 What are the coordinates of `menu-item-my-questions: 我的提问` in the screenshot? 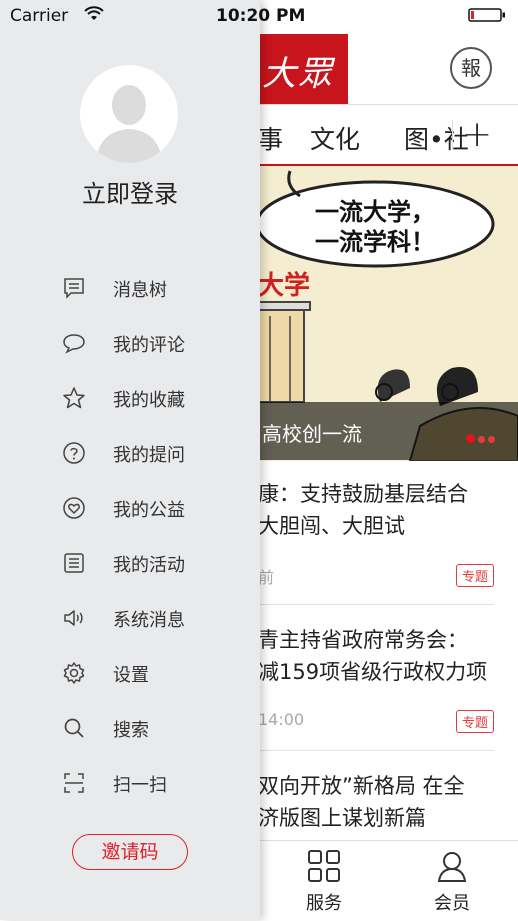 It's located at (150, 453).